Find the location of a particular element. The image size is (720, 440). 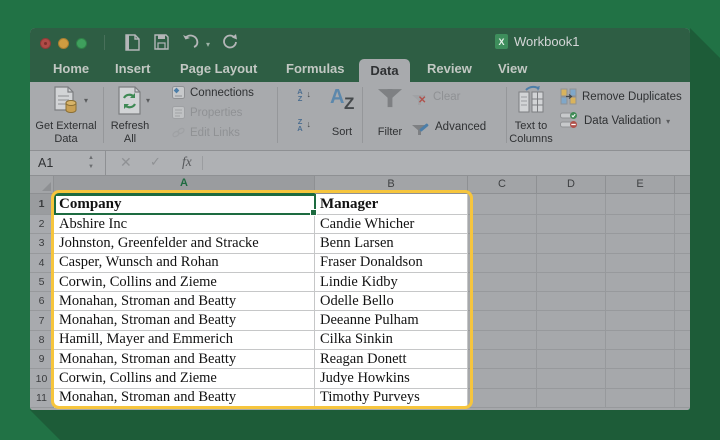

cell-a5: Corwin, Collins and Zieme is located at coordinates (184, 282).